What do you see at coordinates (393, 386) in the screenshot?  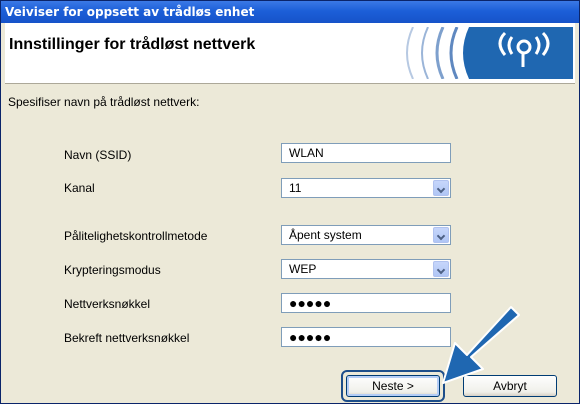 I see `next-button: Neste >` at bounding box center [393, 386].